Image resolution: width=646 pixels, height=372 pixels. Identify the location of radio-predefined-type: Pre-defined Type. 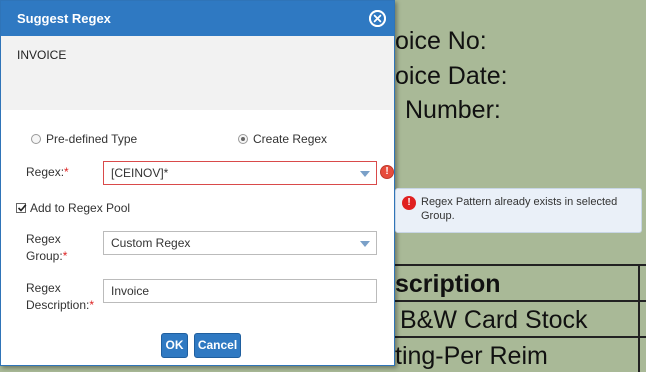
(84, 139).